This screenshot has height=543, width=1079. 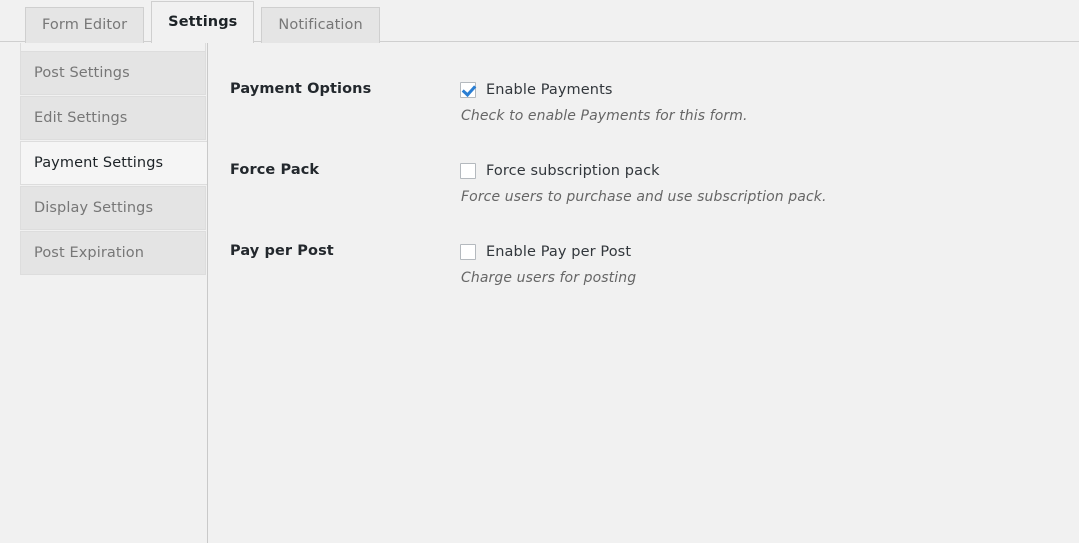 What do you see at coordinates (282, 251) in the screenshot?
I see `setting-label-pay-per-post: Pay per Post` at bounding box center [282, 251].